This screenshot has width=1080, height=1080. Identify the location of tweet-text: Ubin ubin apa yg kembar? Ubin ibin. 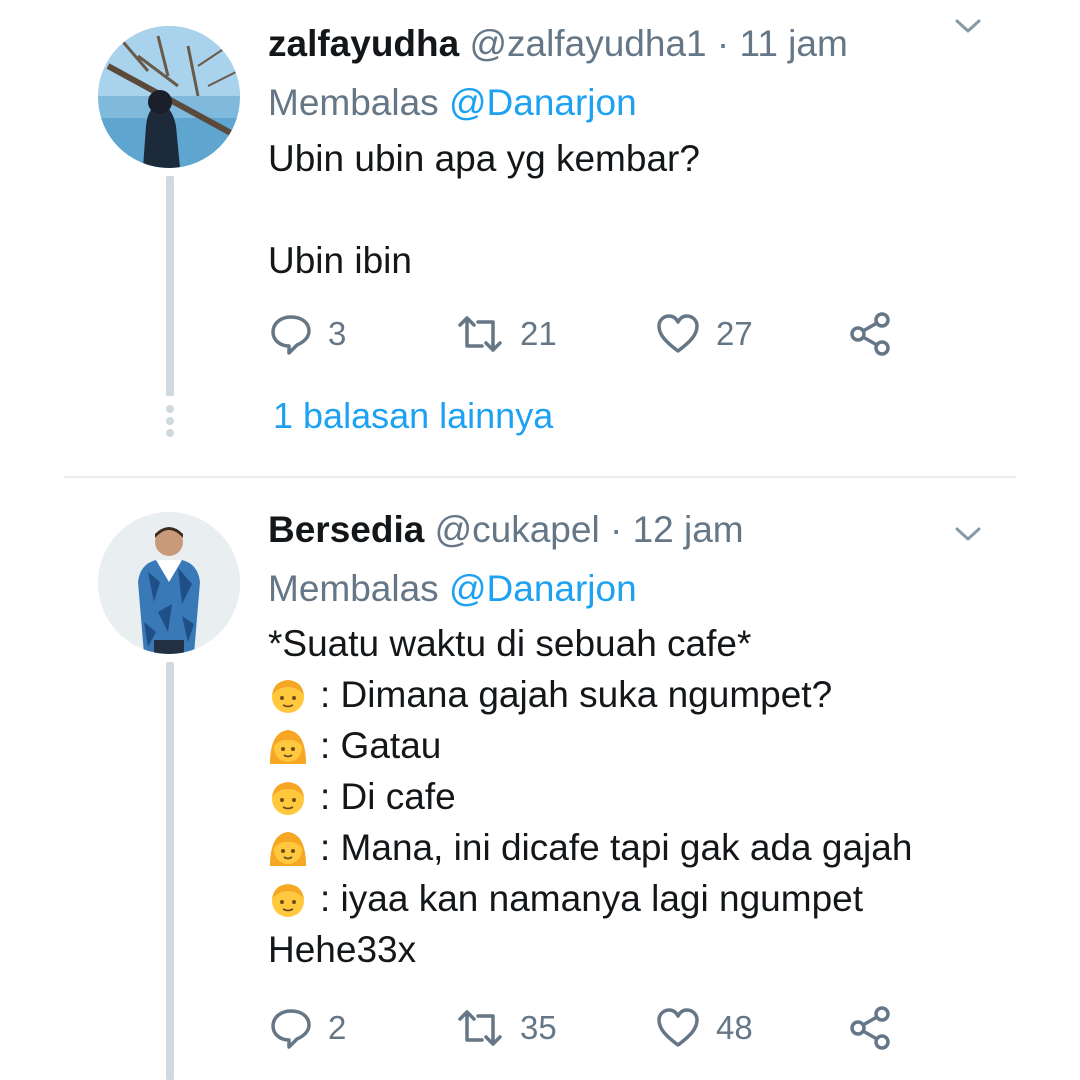
(484, 209).